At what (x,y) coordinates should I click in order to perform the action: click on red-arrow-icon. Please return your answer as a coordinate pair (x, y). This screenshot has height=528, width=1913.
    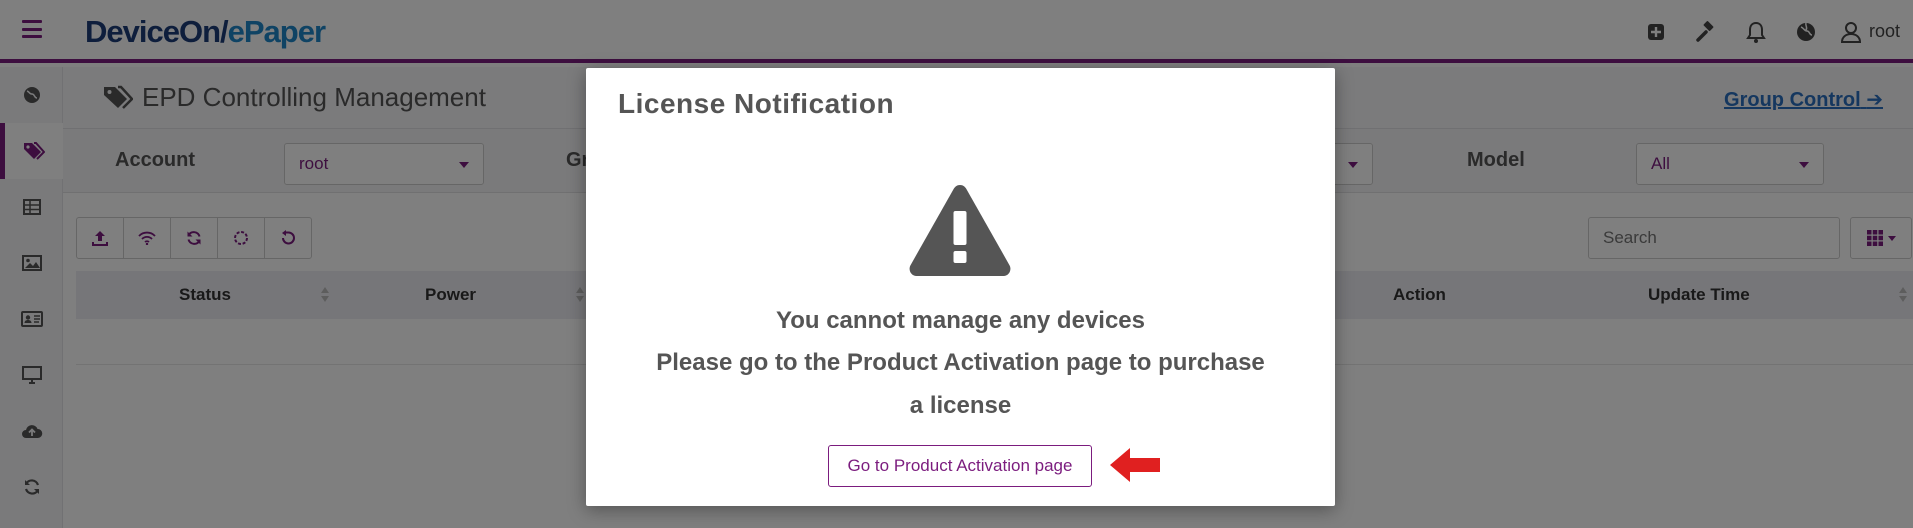
    Looking at the image, I should click on (1135, 467).